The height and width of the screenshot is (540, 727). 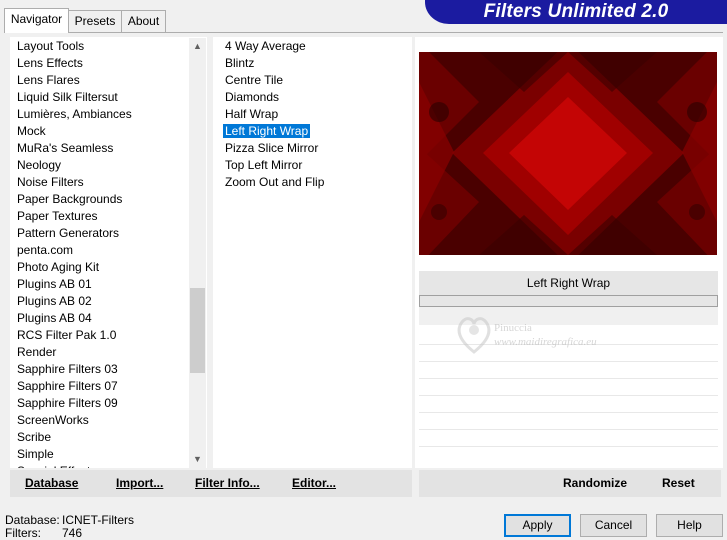 I want to click on filter-item: Pizza Slice Mirror, so click(x=273, y=148).